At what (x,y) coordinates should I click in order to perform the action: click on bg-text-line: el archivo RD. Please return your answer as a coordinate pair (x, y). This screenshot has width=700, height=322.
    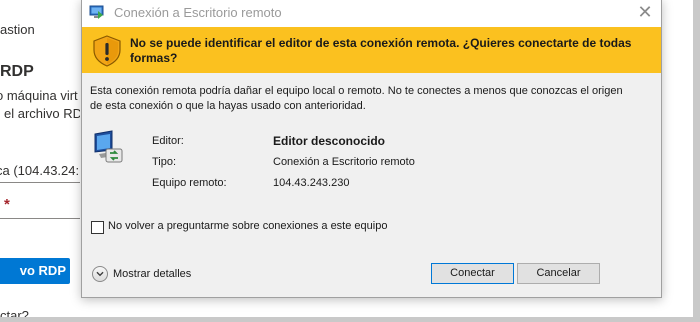
    Looking at the image, I should click on (42, 113).